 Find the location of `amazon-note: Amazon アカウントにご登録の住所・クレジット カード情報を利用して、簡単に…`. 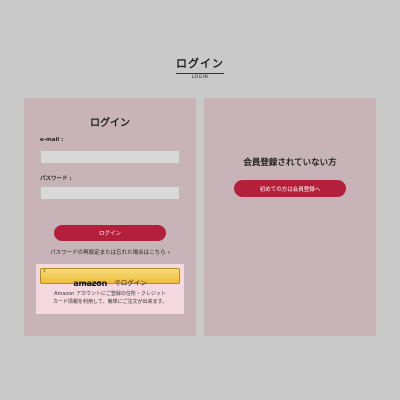

amazon-note: Amazon アカウントにご登録の住所・クレジット カード情報を利用して、簡単に… is located at coordinates (110, 298).